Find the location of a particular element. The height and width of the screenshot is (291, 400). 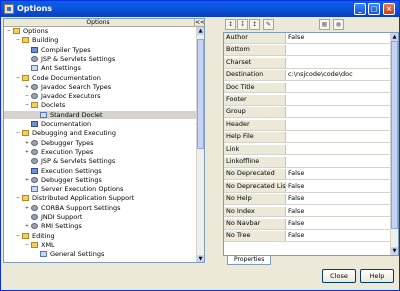

property-row: No Help False is located at coordinates (307, 199).